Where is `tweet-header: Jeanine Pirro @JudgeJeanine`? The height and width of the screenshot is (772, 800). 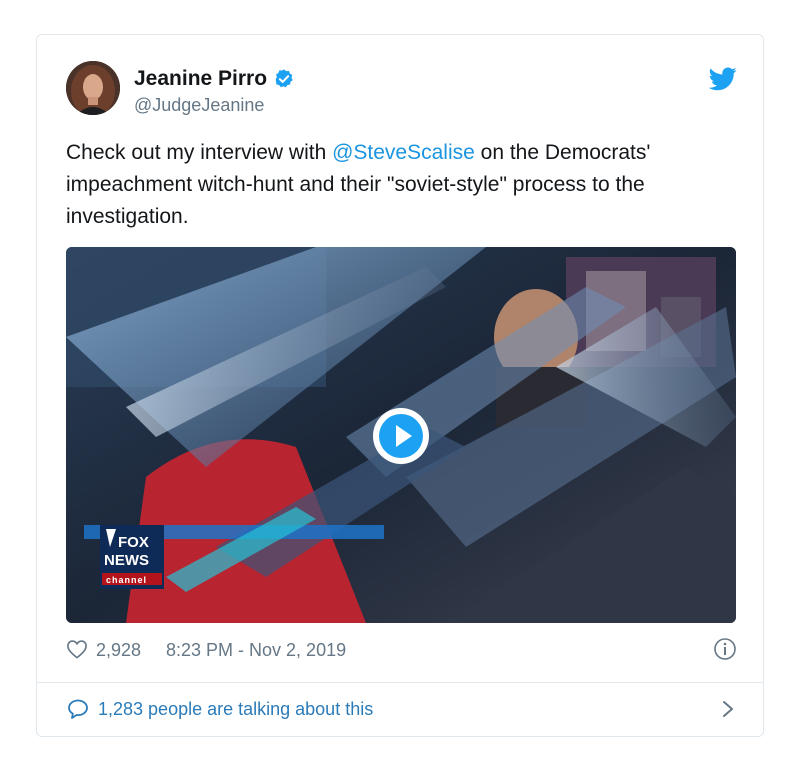
tweet-header: Jeanine Pirro @JudgeJeanine is located at coordinates (402, 90).